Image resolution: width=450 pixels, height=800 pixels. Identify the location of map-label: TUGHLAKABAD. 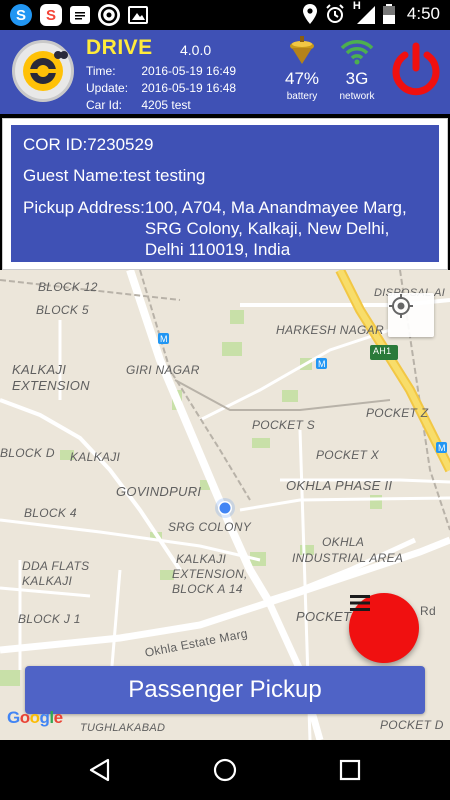
(123, 728).